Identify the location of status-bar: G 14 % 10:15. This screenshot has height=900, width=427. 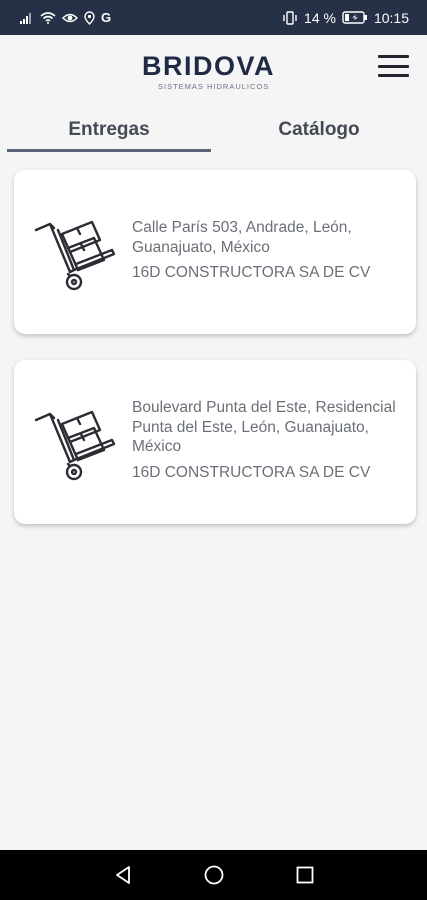
(213, 17).